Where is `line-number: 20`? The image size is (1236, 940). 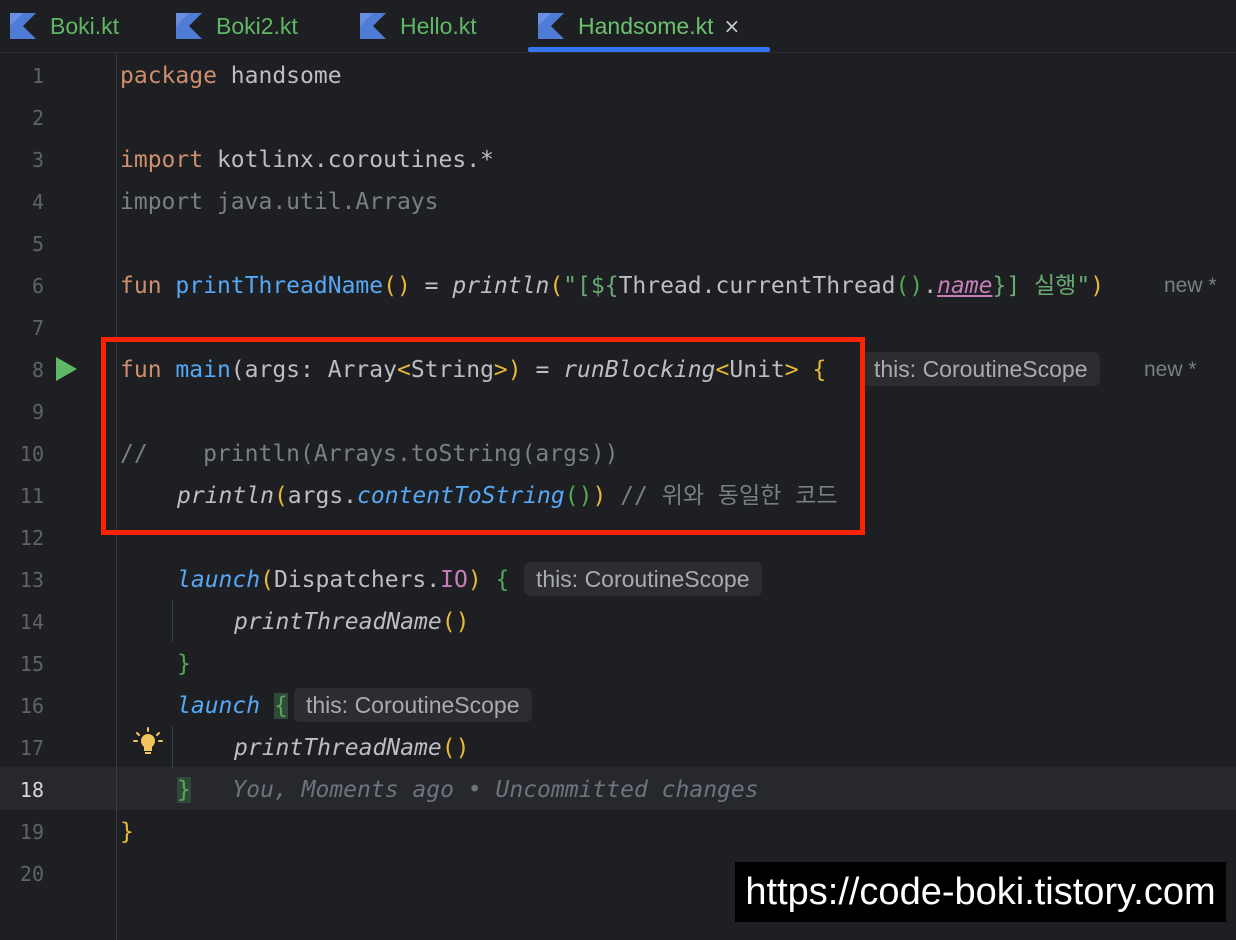
line-number: 20 is located at coordinates (31, 874).